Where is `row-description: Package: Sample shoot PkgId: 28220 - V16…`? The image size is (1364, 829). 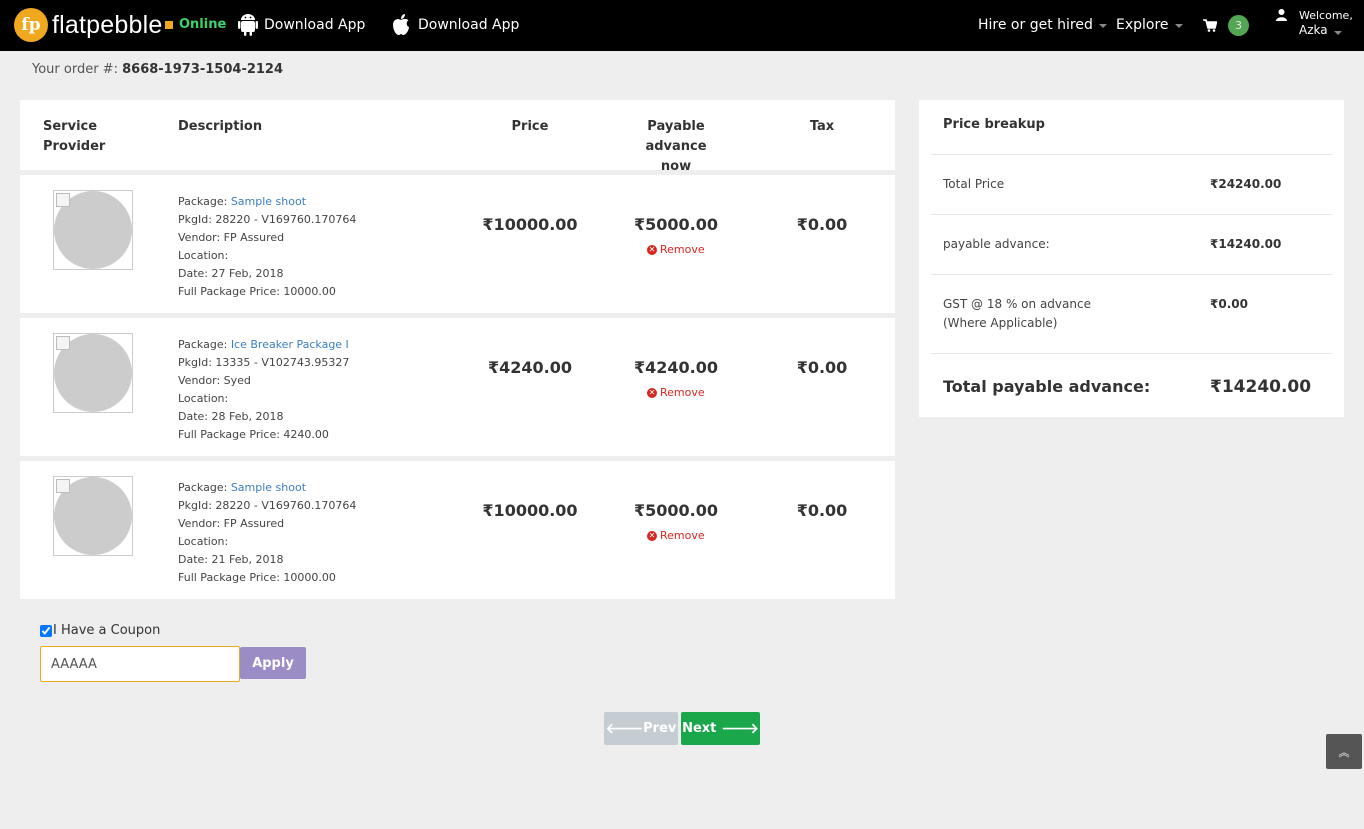
row-description: Package: Sample shoot PkgId: 28220 - V16… is located at coordinates (267, 533).